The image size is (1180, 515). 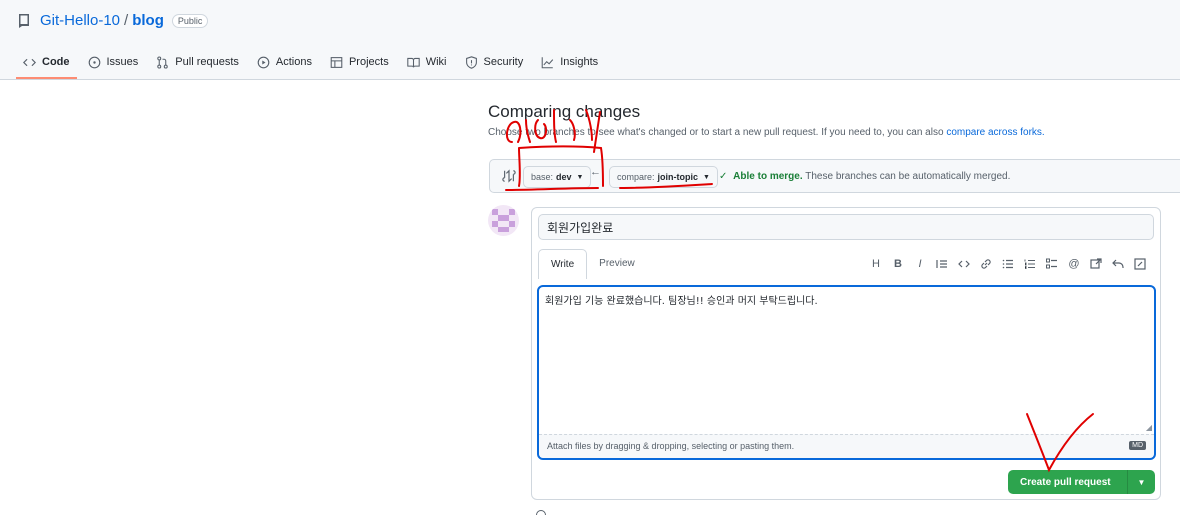 I want to click on tab-code: Code, so click(x=46, y=63).